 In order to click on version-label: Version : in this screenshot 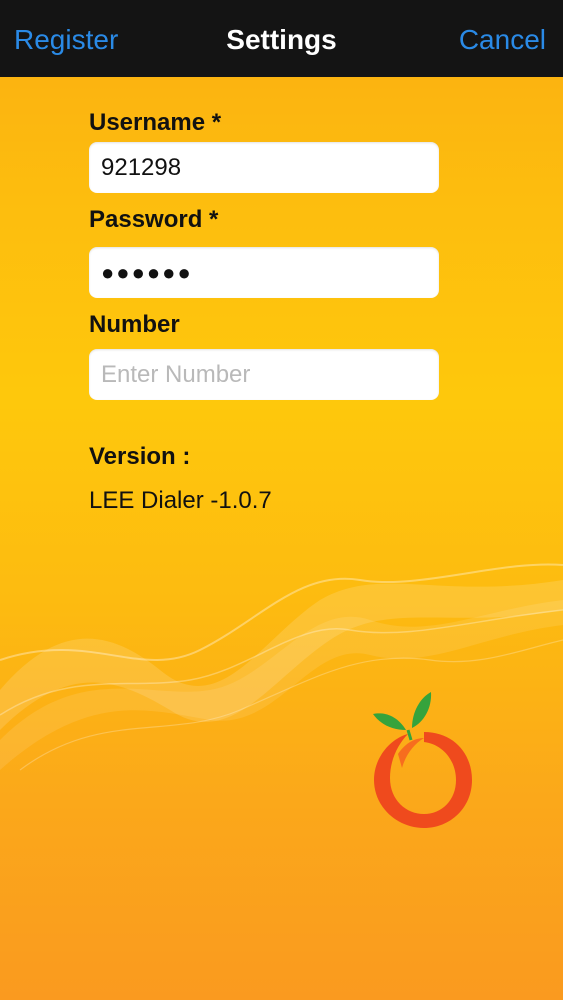, I will do `click(140, 456)`.